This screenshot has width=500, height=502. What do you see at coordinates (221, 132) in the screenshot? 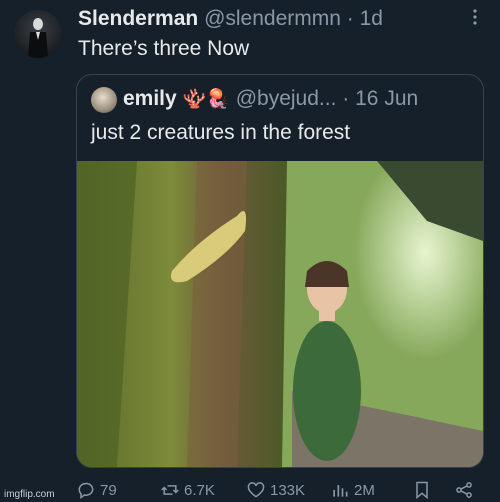
I see `quoted-tweet-text: just 2 creatures in the forest` at bounding box center [221, 132].